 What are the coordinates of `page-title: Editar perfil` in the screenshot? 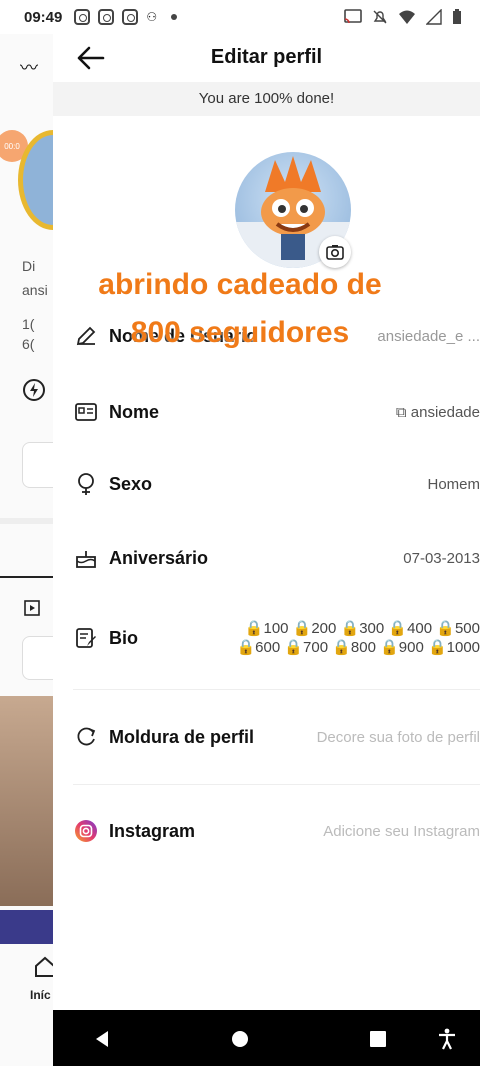 It's located at (266, 57).